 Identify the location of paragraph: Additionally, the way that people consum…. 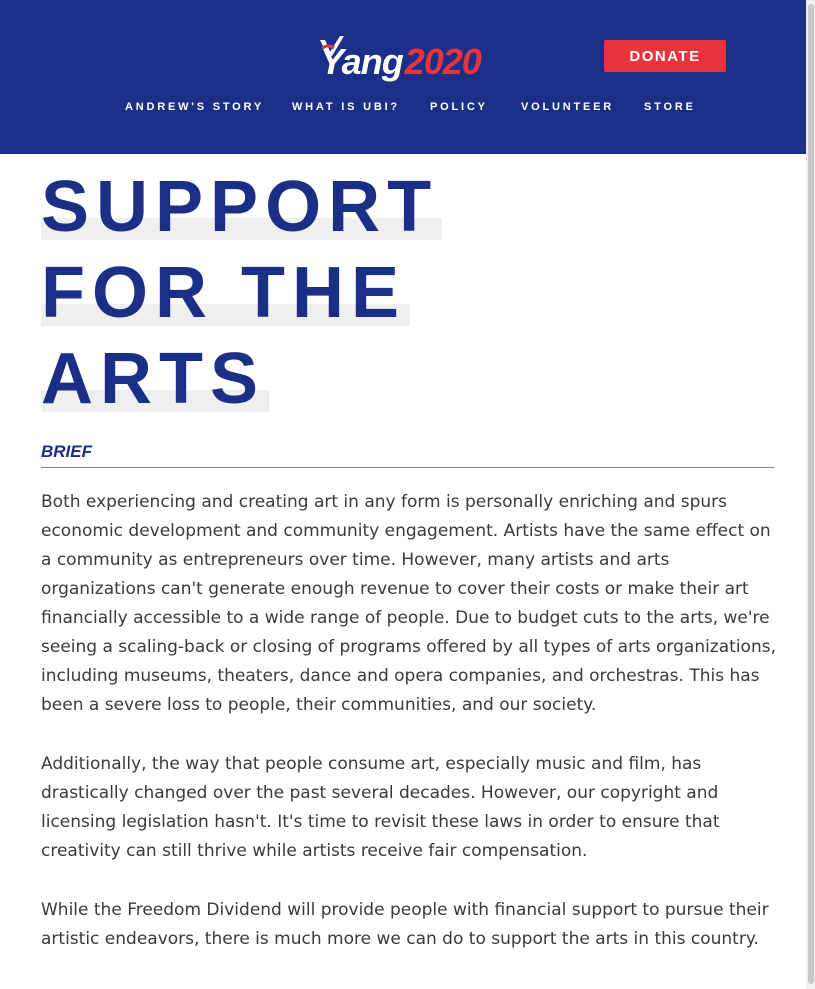
(380, 807).